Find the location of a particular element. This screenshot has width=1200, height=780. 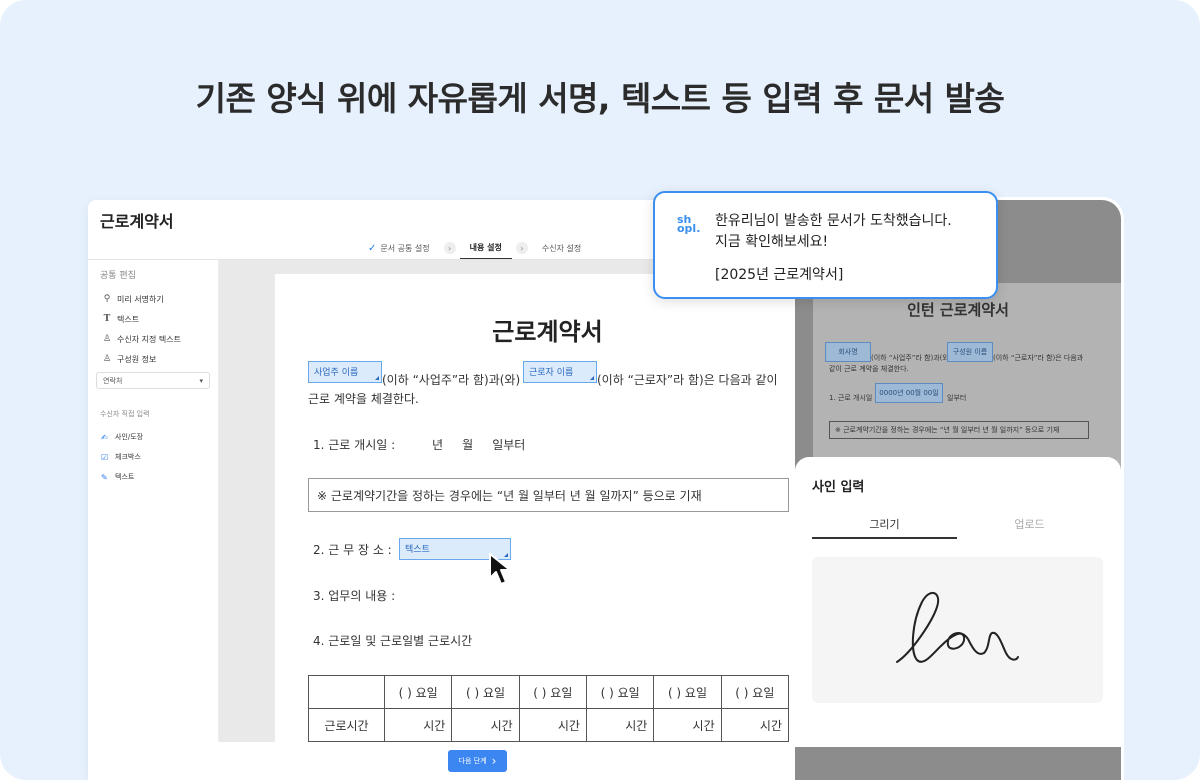

sidebar-item-label: 체크박스 is located at coordinates (128, 457).